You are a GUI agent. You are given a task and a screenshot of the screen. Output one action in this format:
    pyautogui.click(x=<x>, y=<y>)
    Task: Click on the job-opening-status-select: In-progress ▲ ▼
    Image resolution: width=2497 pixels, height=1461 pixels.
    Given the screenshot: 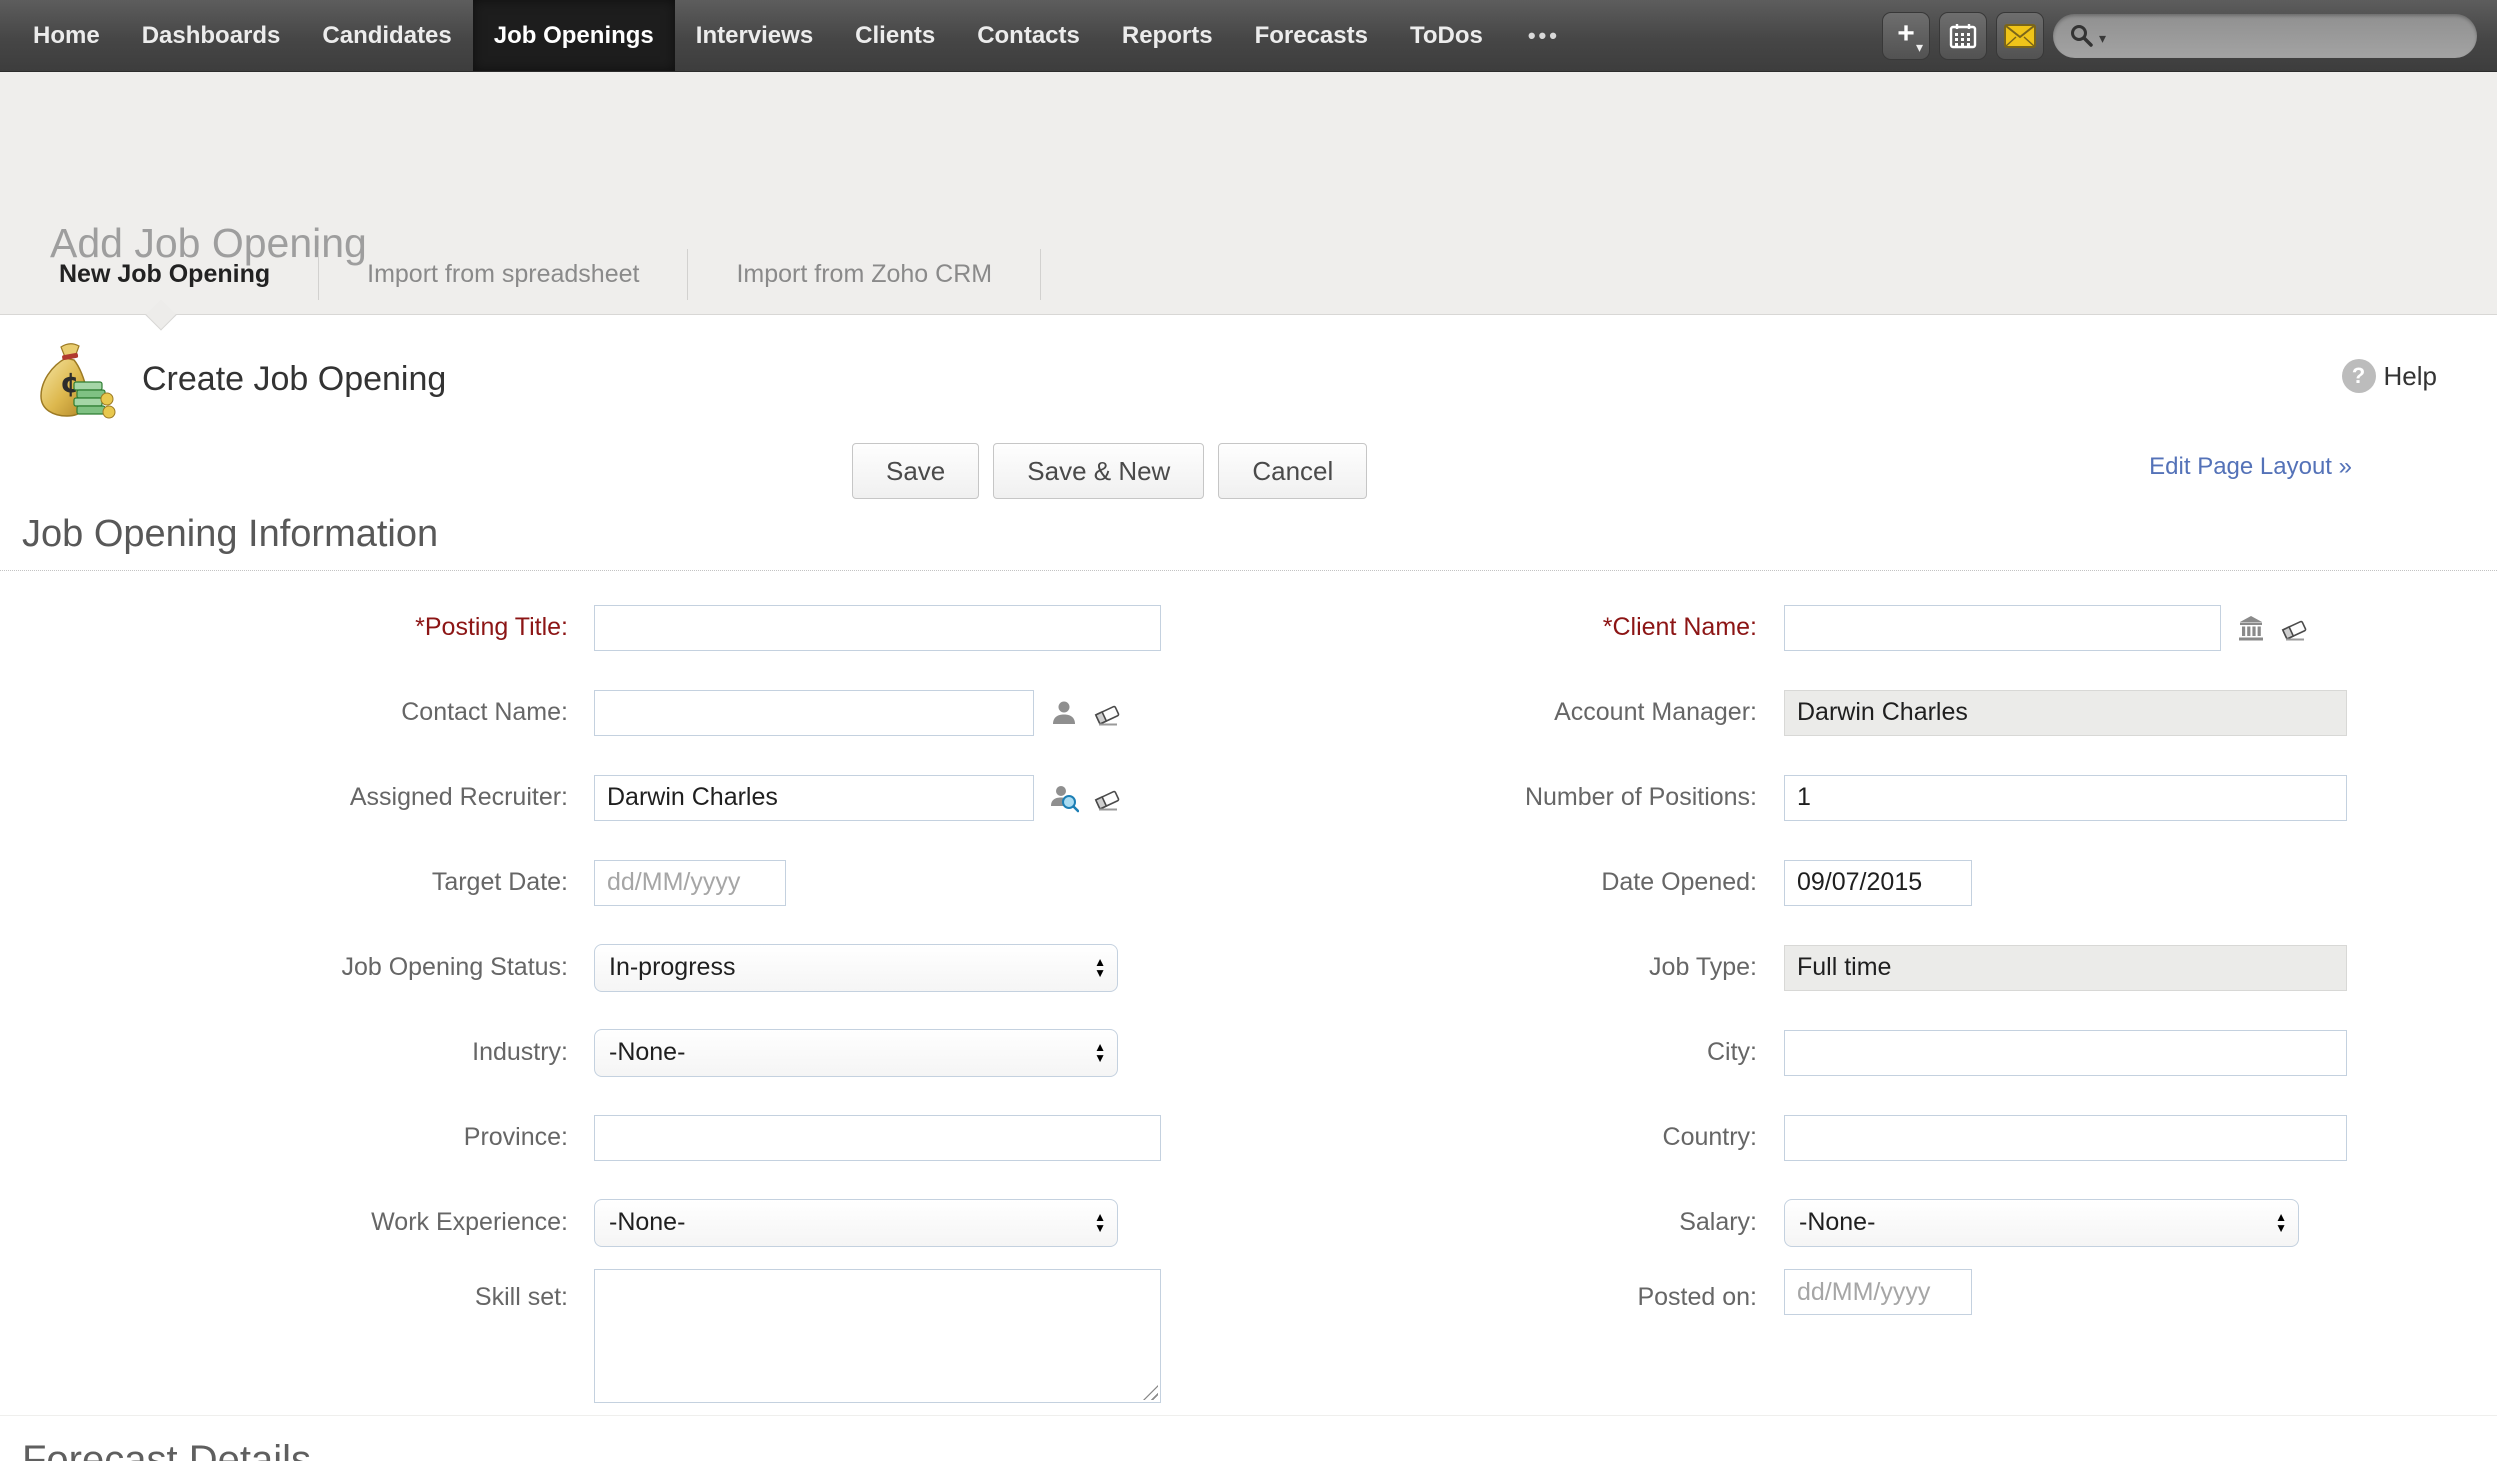 What is the action you would take?
    pyautogui.click(x=856, y=967)
    